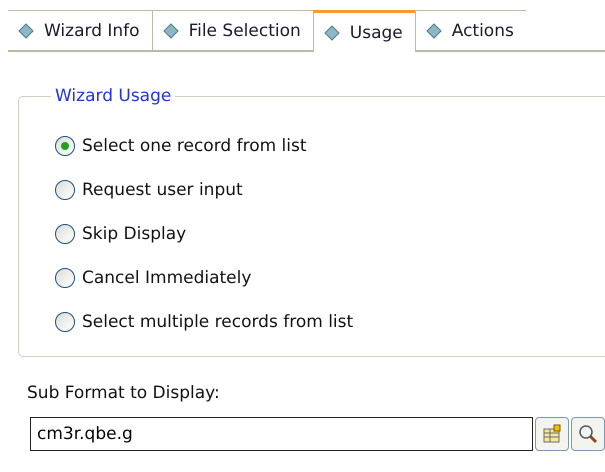 The height and width of the screenshot is (472, 605). I want to click on table-icon, so click(552, 434).